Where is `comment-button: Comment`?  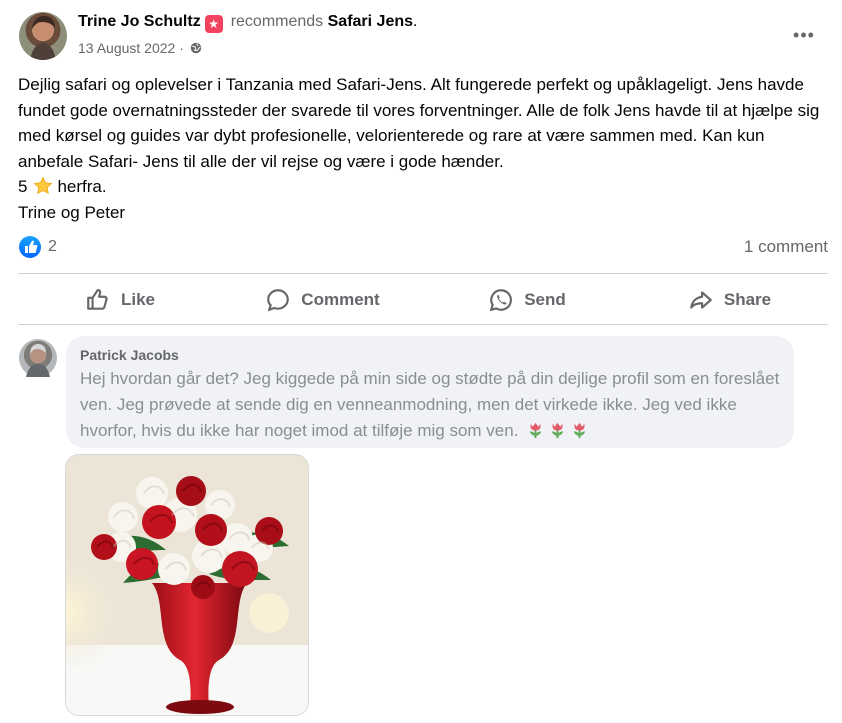 comment-button: Comment is located at coordinates (322, 300).